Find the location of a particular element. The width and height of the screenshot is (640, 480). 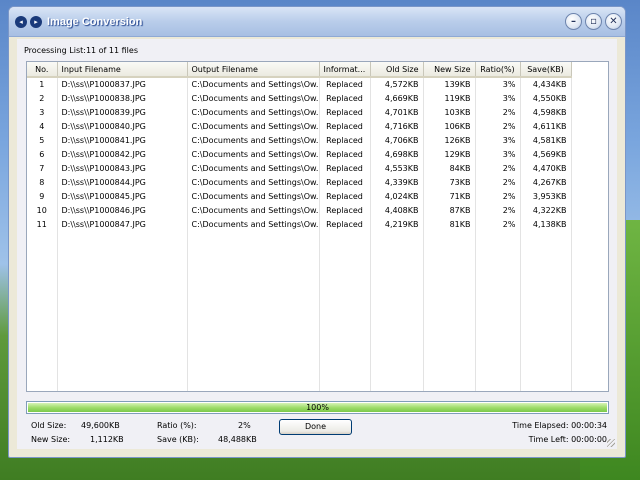

cell-save: 4,569KB is located at coordinates (546, 154).